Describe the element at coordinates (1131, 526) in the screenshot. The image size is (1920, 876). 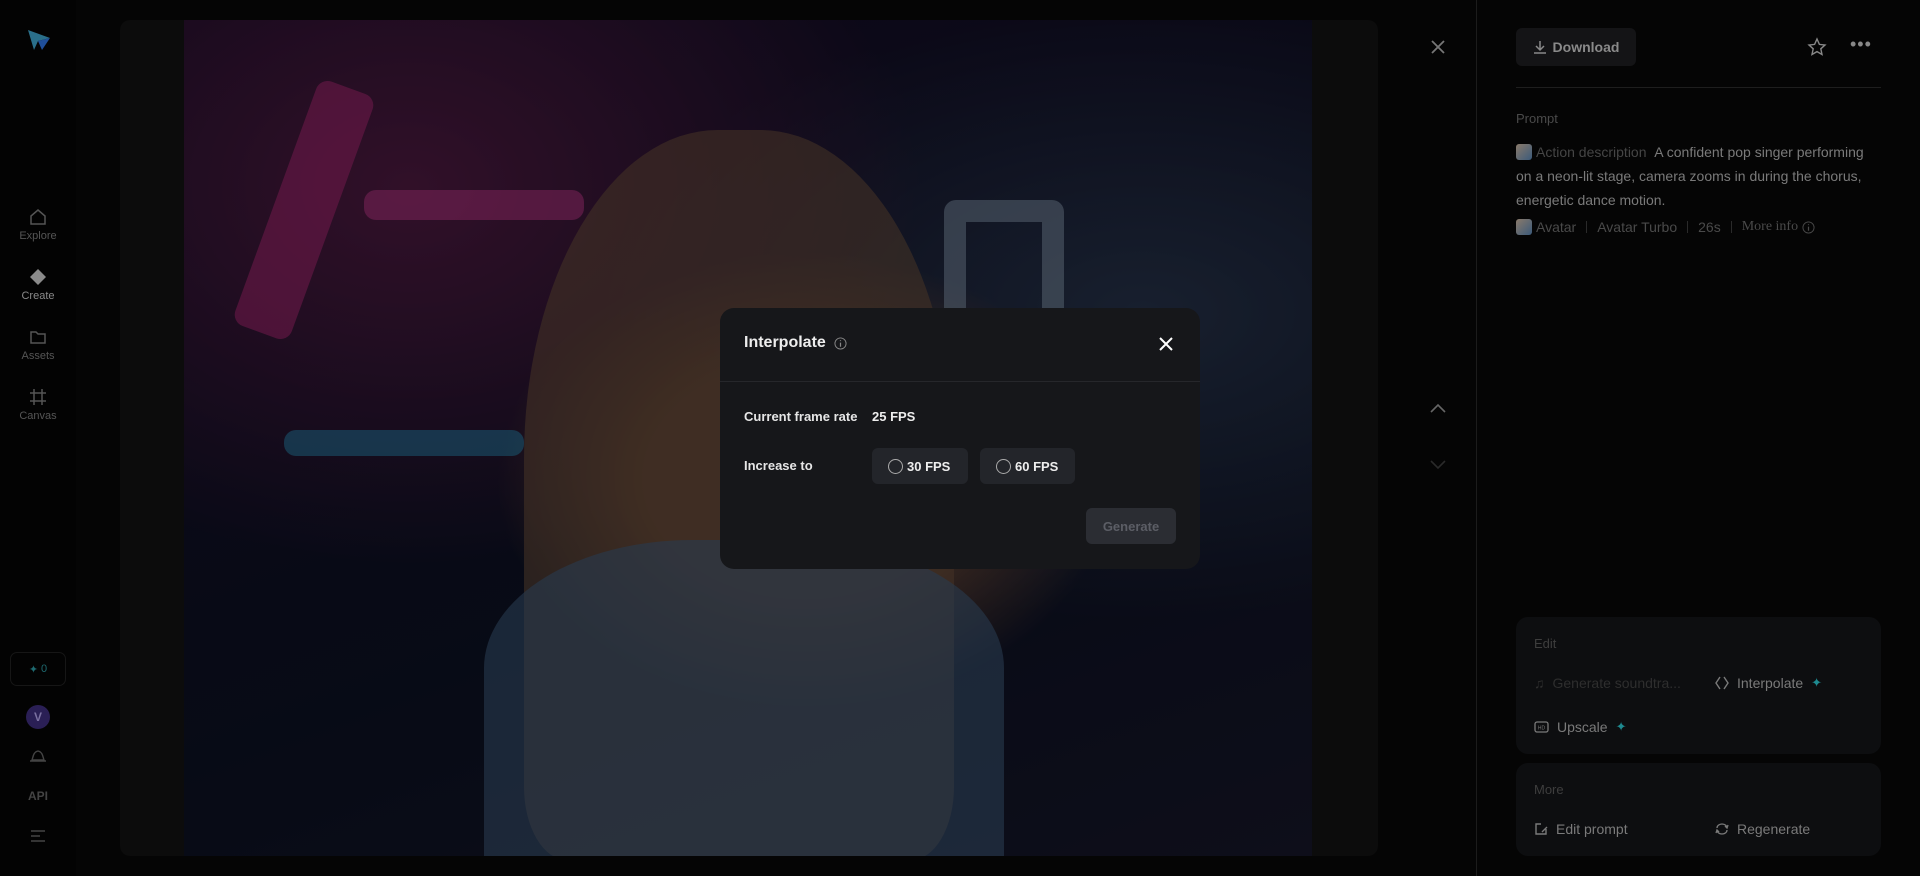
I see `generate-button: Generate` at that location.